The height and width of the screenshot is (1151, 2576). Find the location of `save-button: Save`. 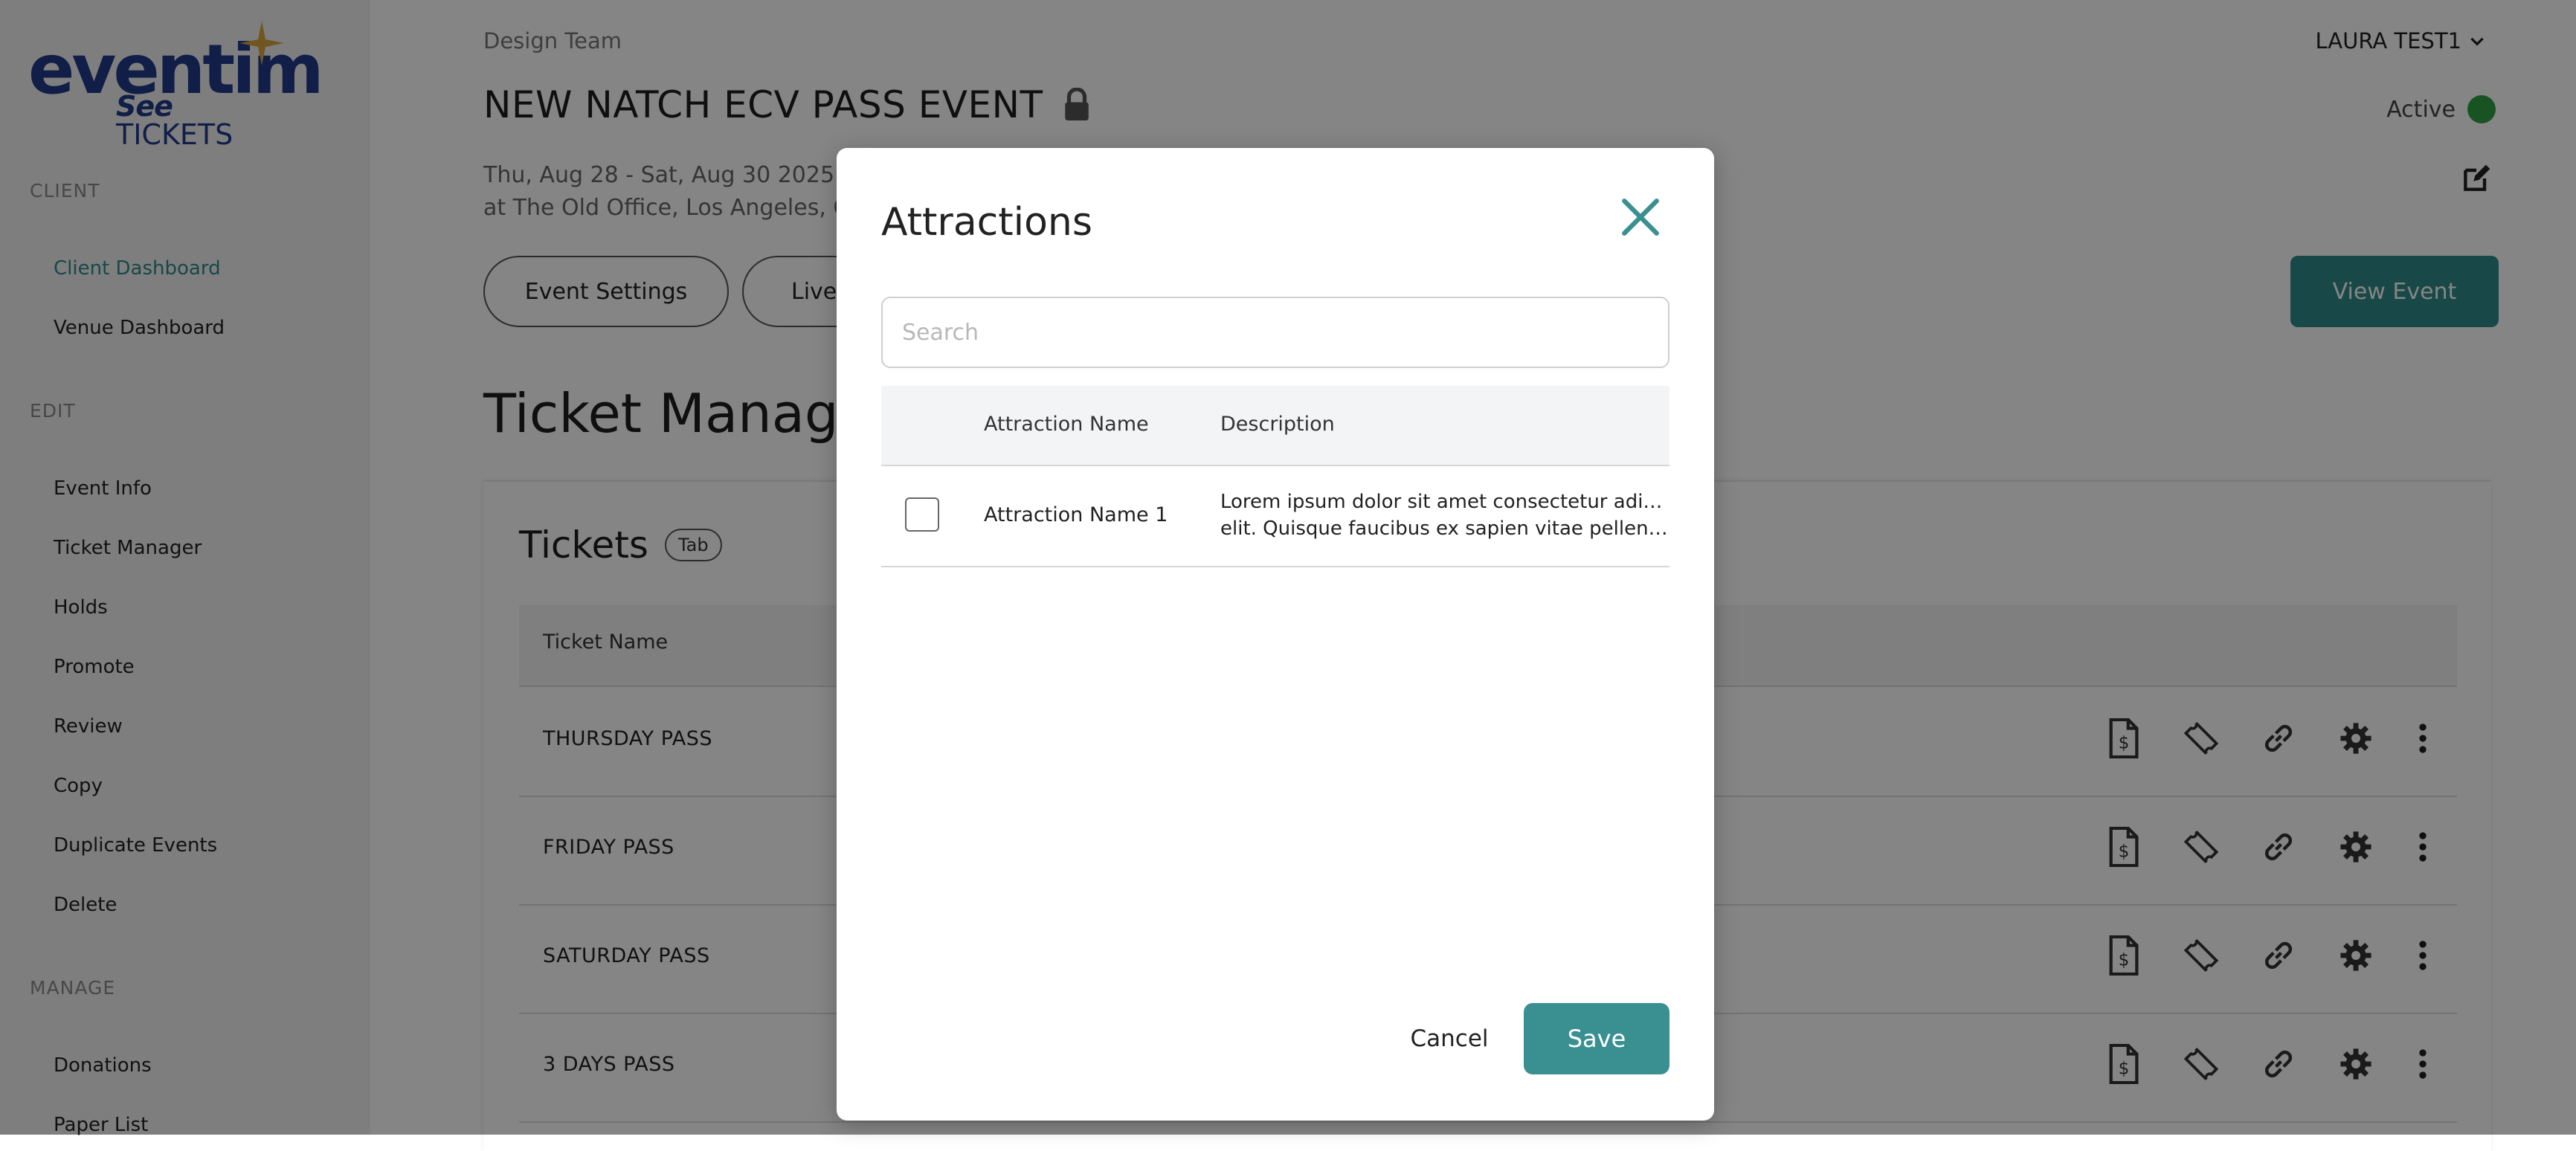

save-button: Save is located at coordinates (1596, 1038).